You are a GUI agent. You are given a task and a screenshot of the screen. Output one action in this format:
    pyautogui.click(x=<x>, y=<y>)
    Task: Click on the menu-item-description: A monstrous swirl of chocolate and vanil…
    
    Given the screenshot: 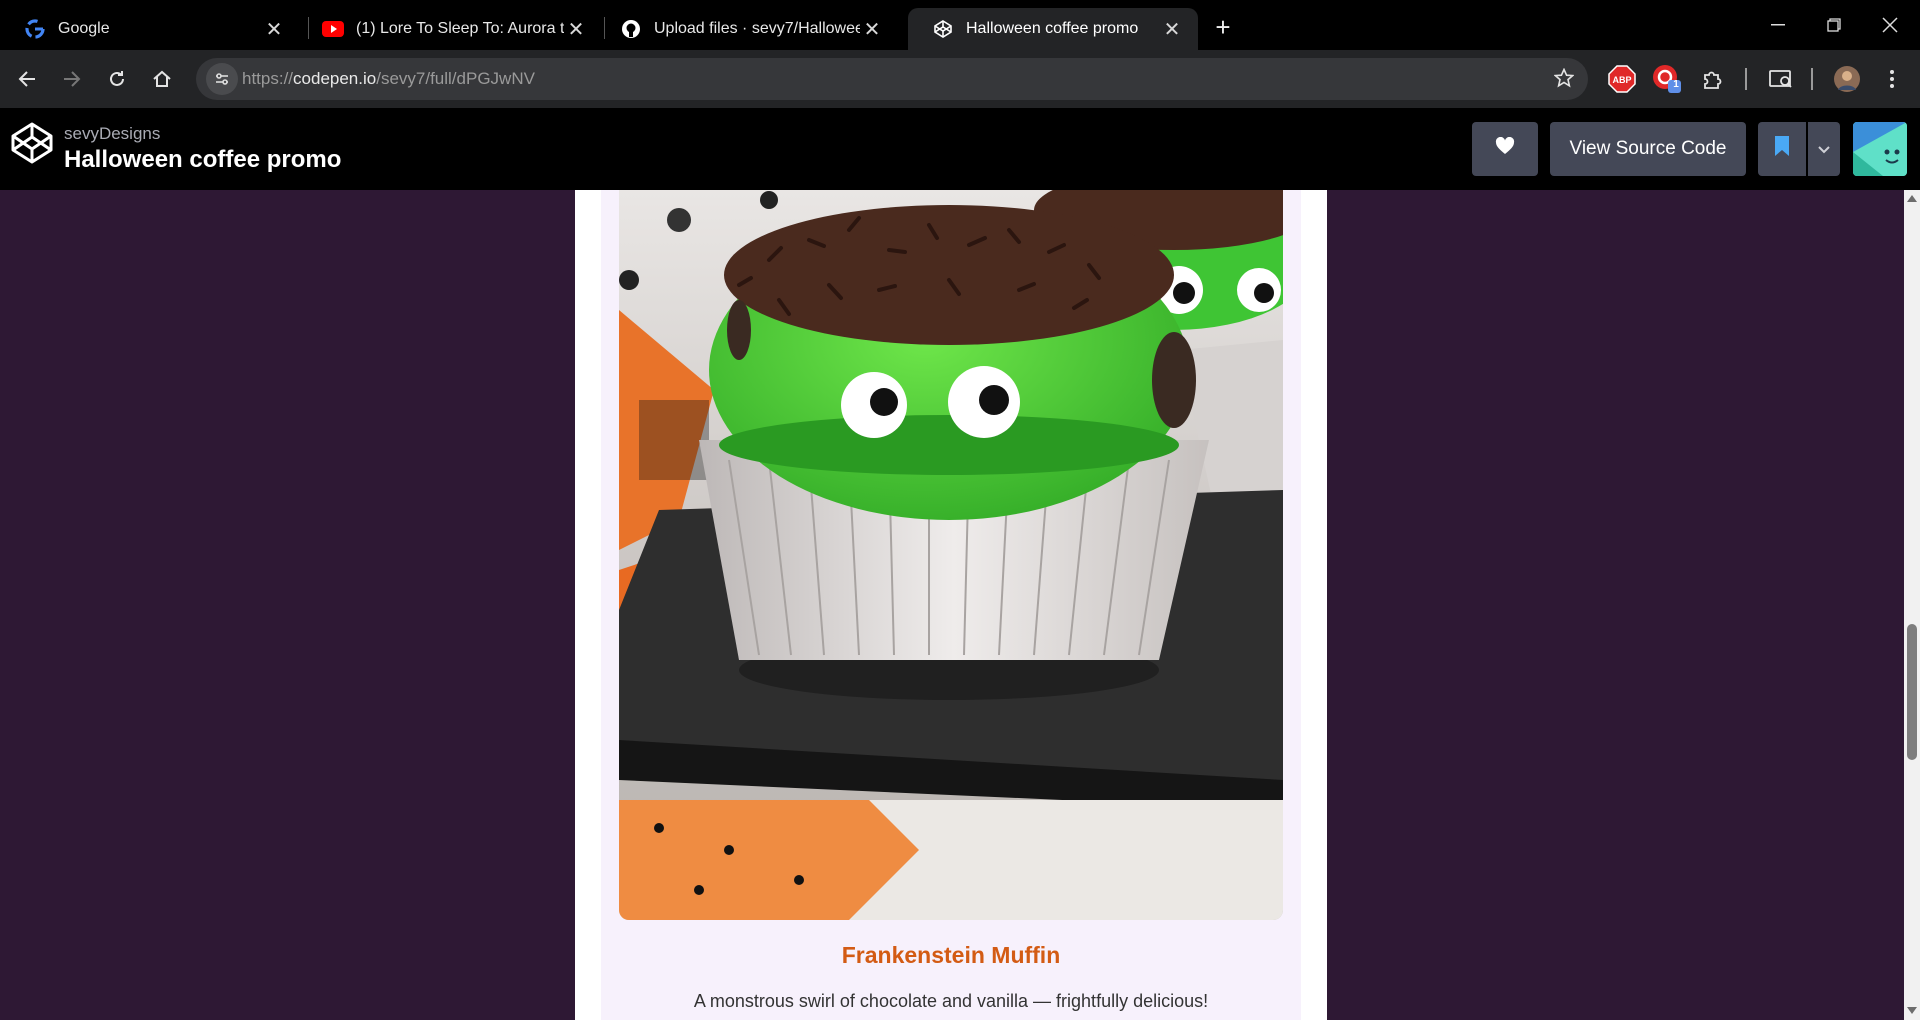 What is the action you would take?
    pyautogui.click(x=951, y=1001)
    